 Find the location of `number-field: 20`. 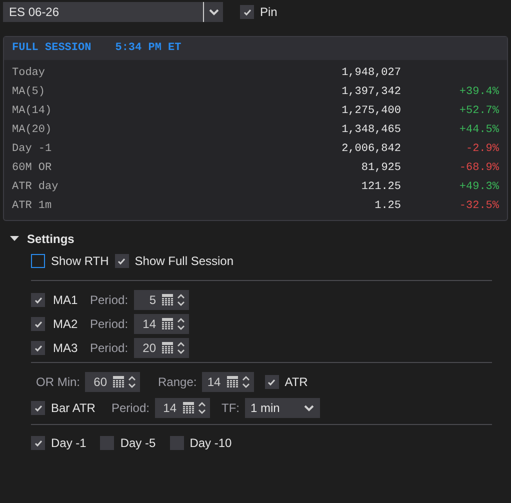

number-field: 20 is located at coordinates (162, 348).